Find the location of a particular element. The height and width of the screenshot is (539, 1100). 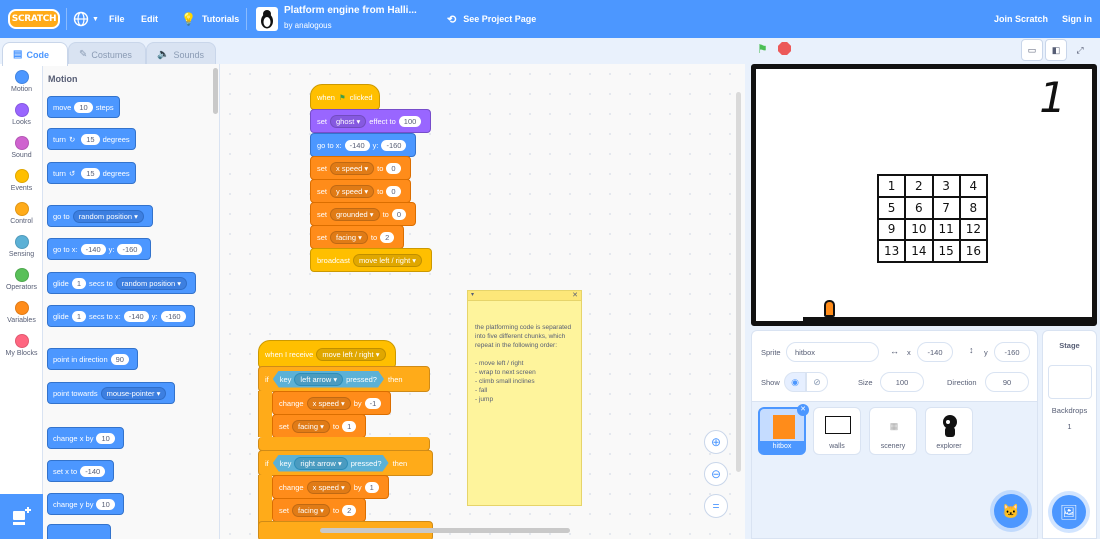

show-visible-button: ◉ is located at coordinates (795, 382).